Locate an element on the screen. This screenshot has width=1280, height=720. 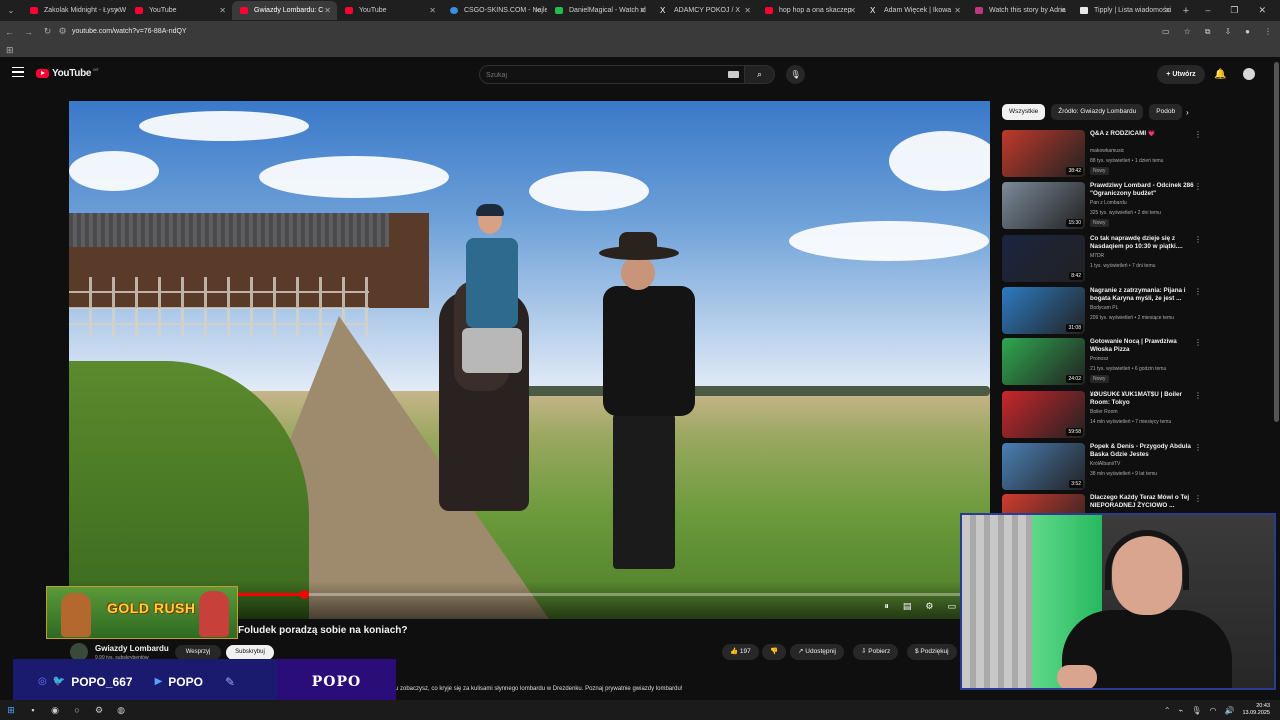
apps-grid-icon: ⊞ is located at coordinates (10, 50).